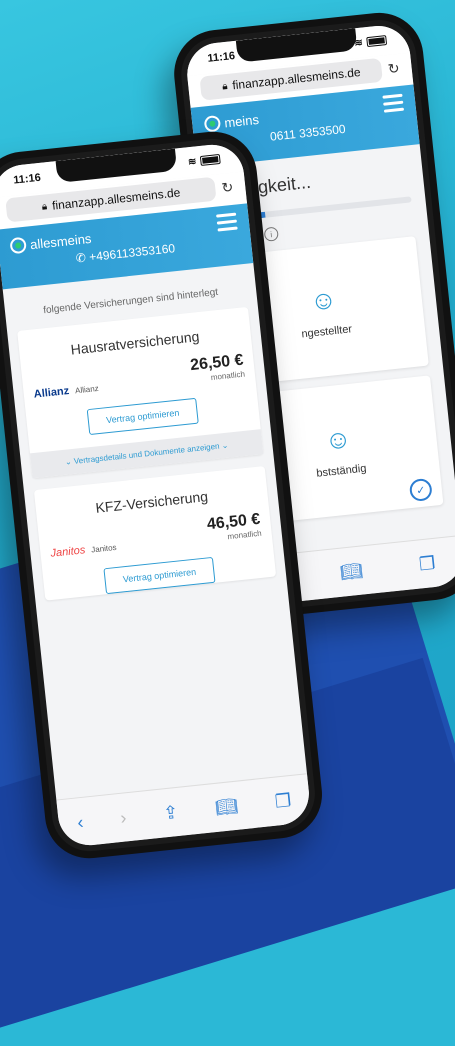  Describe the element at coordinates (341, 471) in the screenshot. I see `choice-label: bstständig` at that location.